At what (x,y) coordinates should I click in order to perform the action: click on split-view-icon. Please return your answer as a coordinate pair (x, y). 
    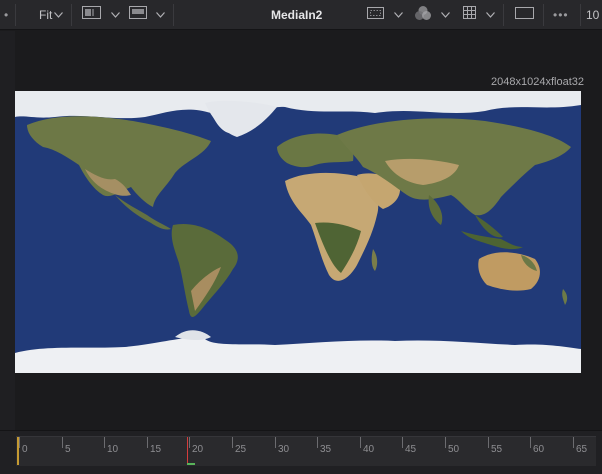
    Looking at the image, I should click on (91, 15).